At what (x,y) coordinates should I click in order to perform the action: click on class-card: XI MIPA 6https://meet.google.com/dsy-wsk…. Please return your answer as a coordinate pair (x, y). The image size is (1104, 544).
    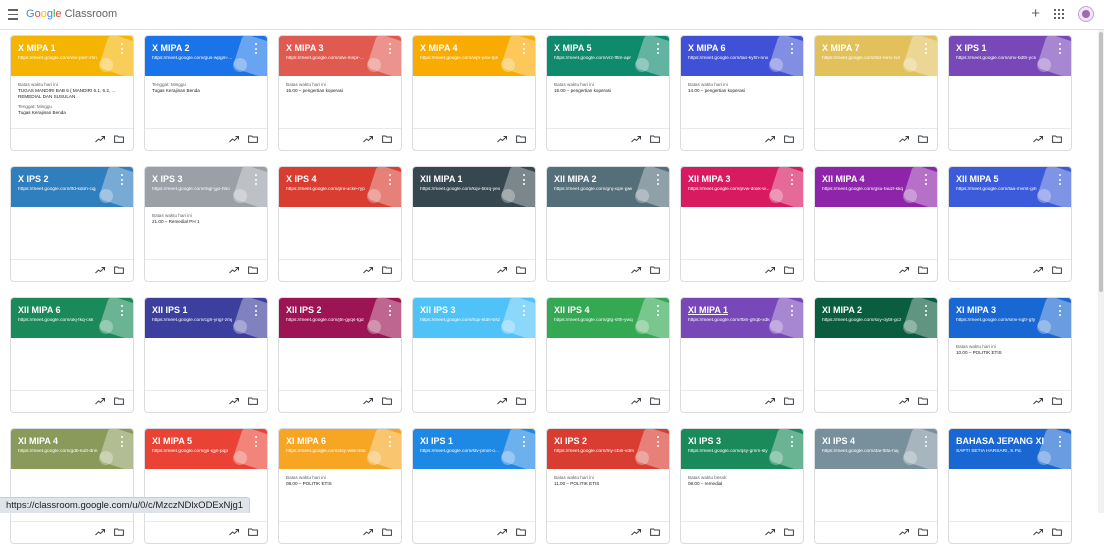
    Looking at the image, I should click on (340, 486).